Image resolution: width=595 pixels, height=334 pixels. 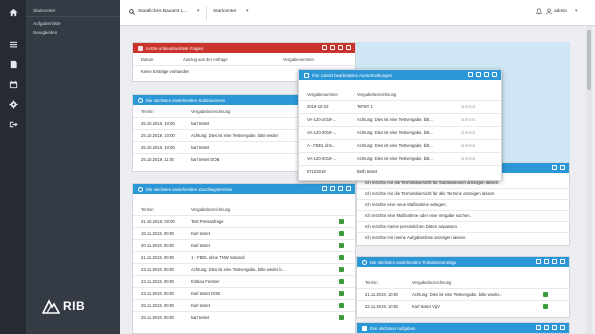 I want to click on scrollbar-thumb, so click(x=589, y=60).